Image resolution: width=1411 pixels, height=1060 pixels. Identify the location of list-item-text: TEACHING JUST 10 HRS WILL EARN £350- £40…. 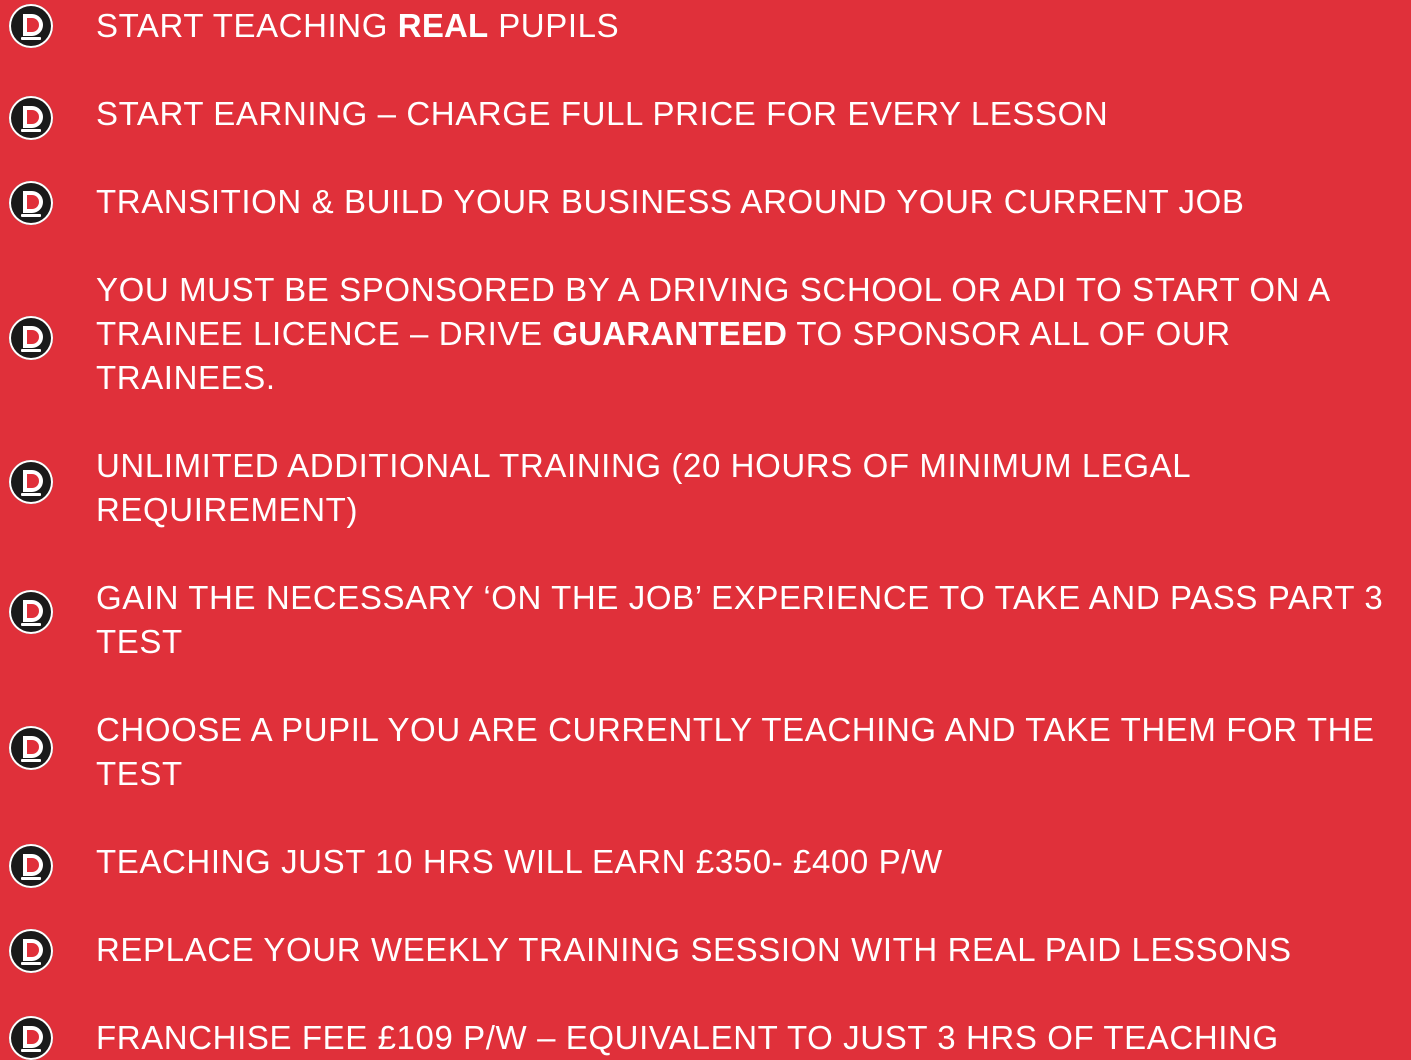
(519, 861).